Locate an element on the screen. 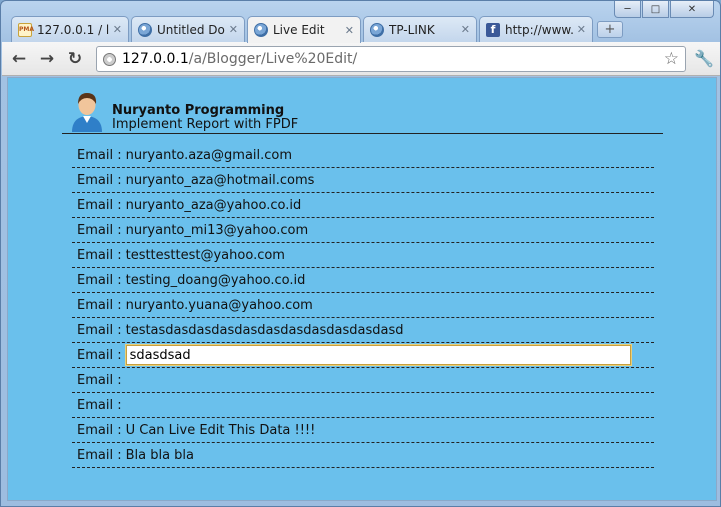 This screenshot has height=507, width=721. tab-label: http://www. is located at coordinates (539, 29).